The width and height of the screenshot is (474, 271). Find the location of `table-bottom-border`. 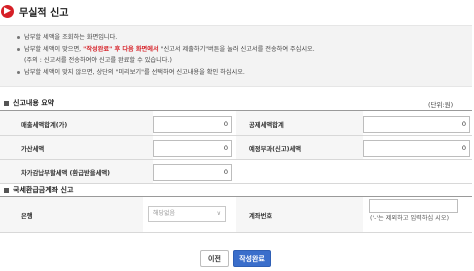

table-bottom-border is located at coordinates (236, 183).